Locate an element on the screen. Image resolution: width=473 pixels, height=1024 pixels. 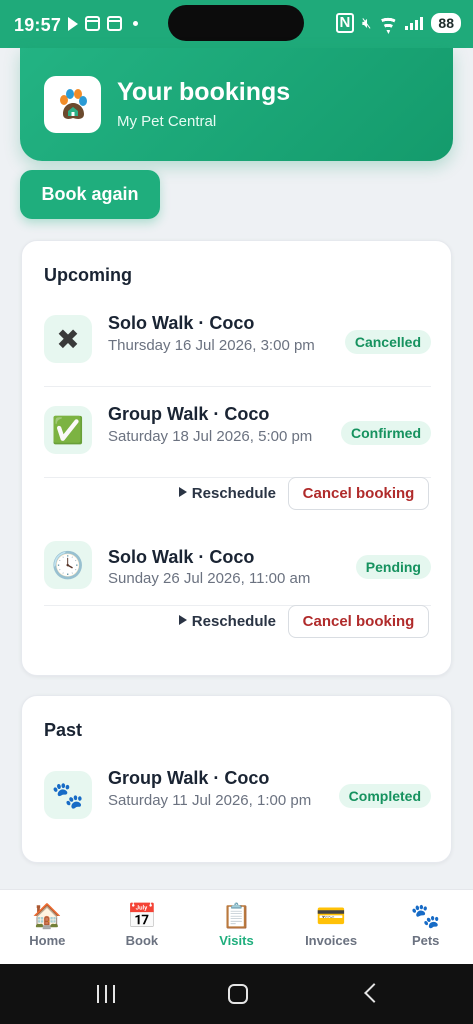
nav-item-home: 🏠 Home is located at coordinates (47, 927).